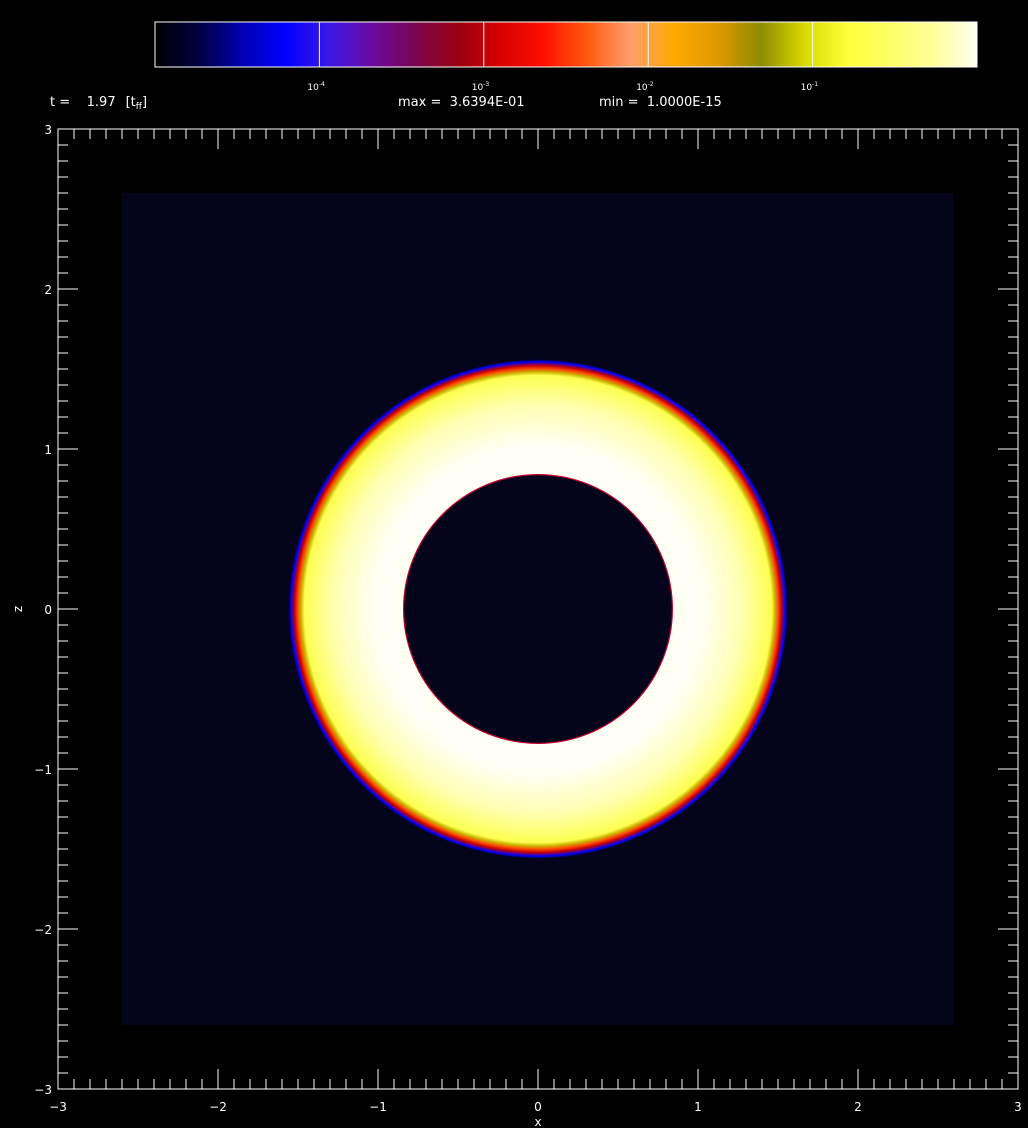 This screenshot has height=1128, width=1028. Describe the element at coordinates (1018, 1107) in the screenshot. I see `x-tick-label: 3` at that location.